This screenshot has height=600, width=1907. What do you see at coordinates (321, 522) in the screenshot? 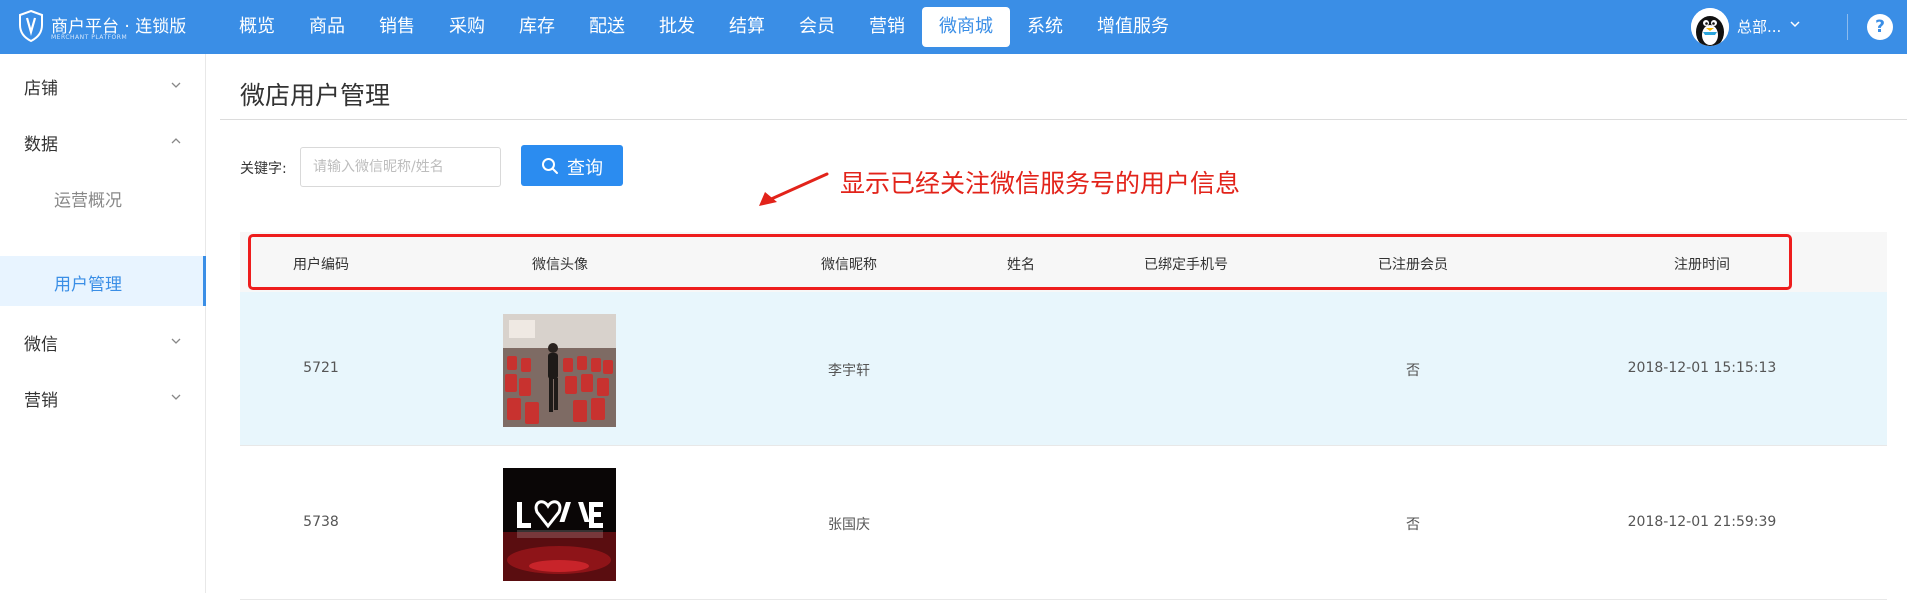
I see `cell-user-id: 5738` at bounding box center [321, 522].